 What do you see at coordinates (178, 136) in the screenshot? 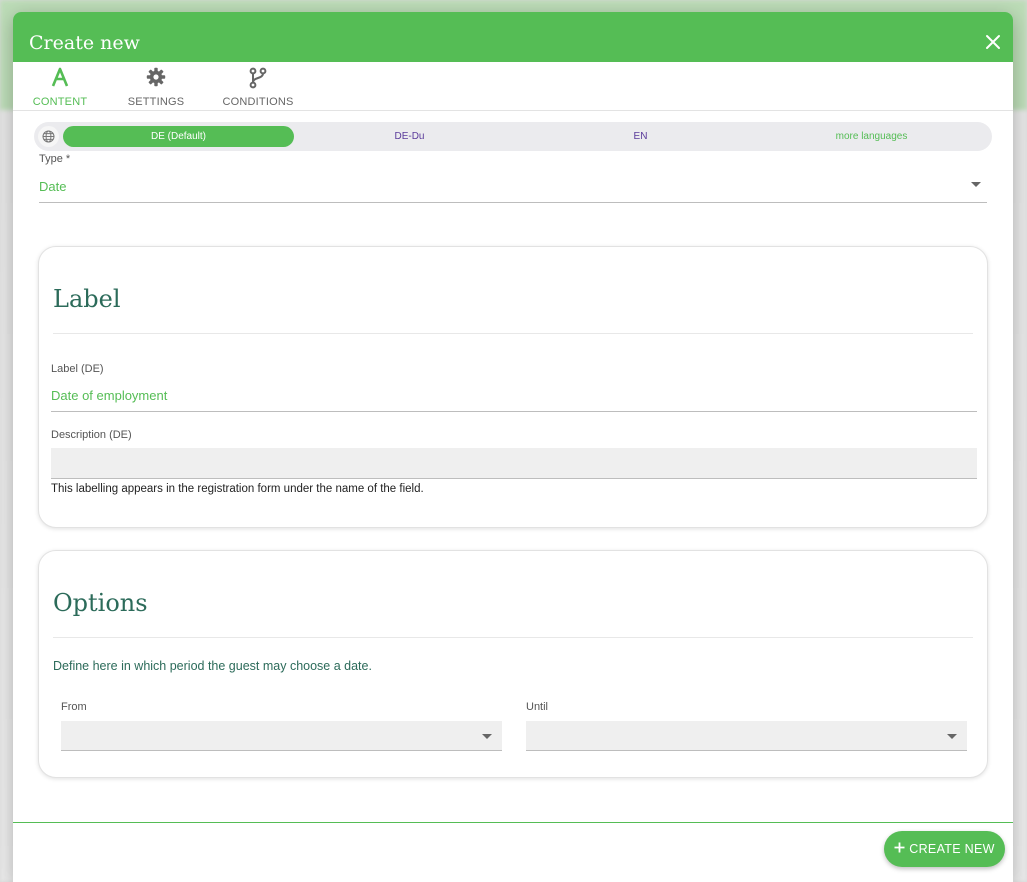
I see `language-de-default: DE (Default)` at bounding box center [178, 136].